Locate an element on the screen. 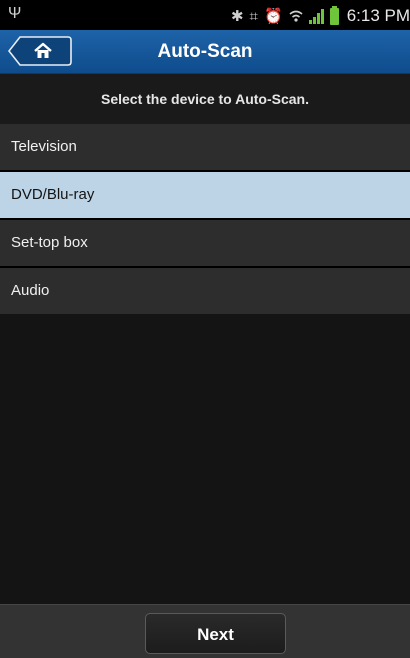  page-title: Auto-Scan is located at coordinates (205, 51).